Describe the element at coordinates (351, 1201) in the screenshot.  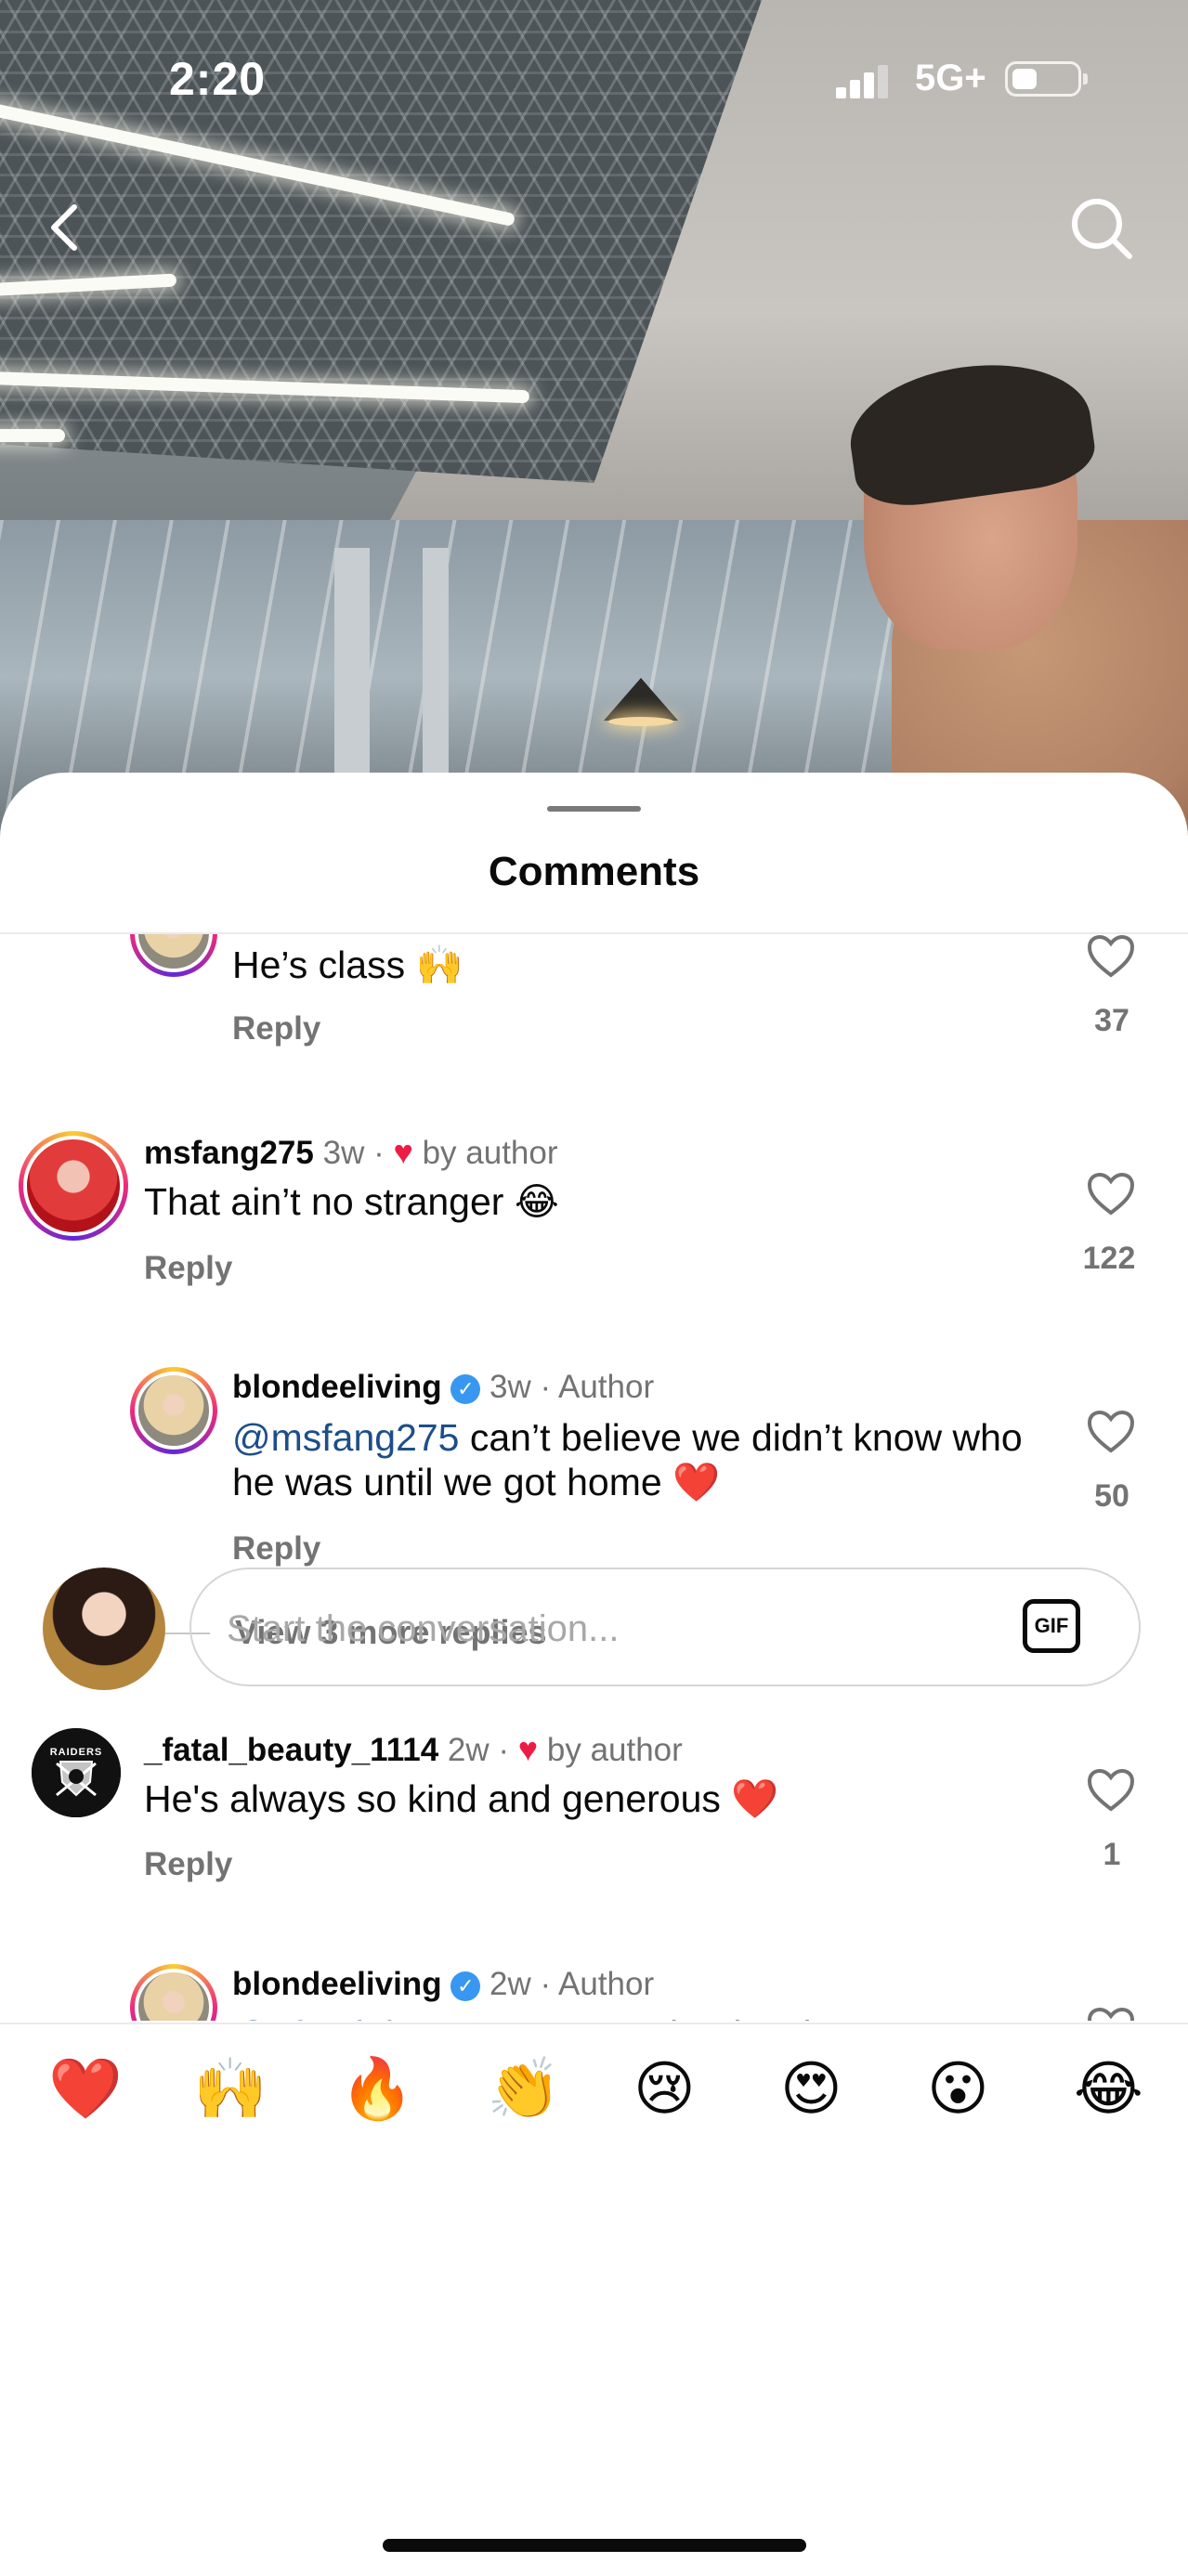
I see `comment-text: That ain’t no stranger 😂` at that location.